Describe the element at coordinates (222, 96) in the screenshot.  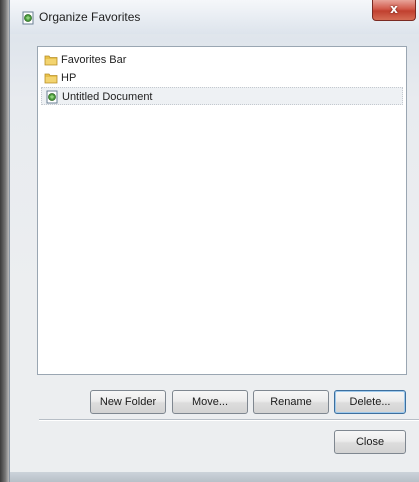
I see `list-item: Untitled Document` at that location.